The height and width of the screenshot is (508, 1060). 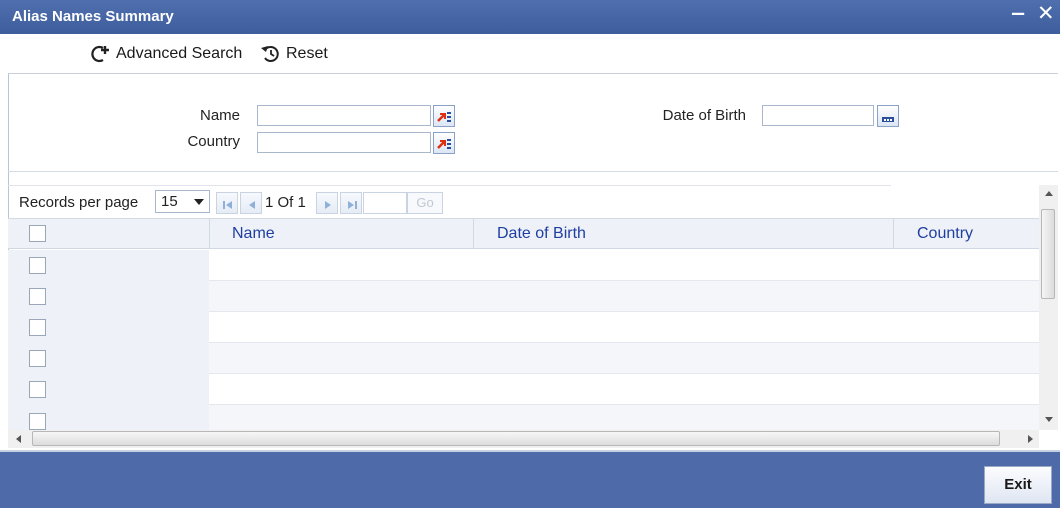 I want to click on first-page-icon, so click(x=227, y=205).